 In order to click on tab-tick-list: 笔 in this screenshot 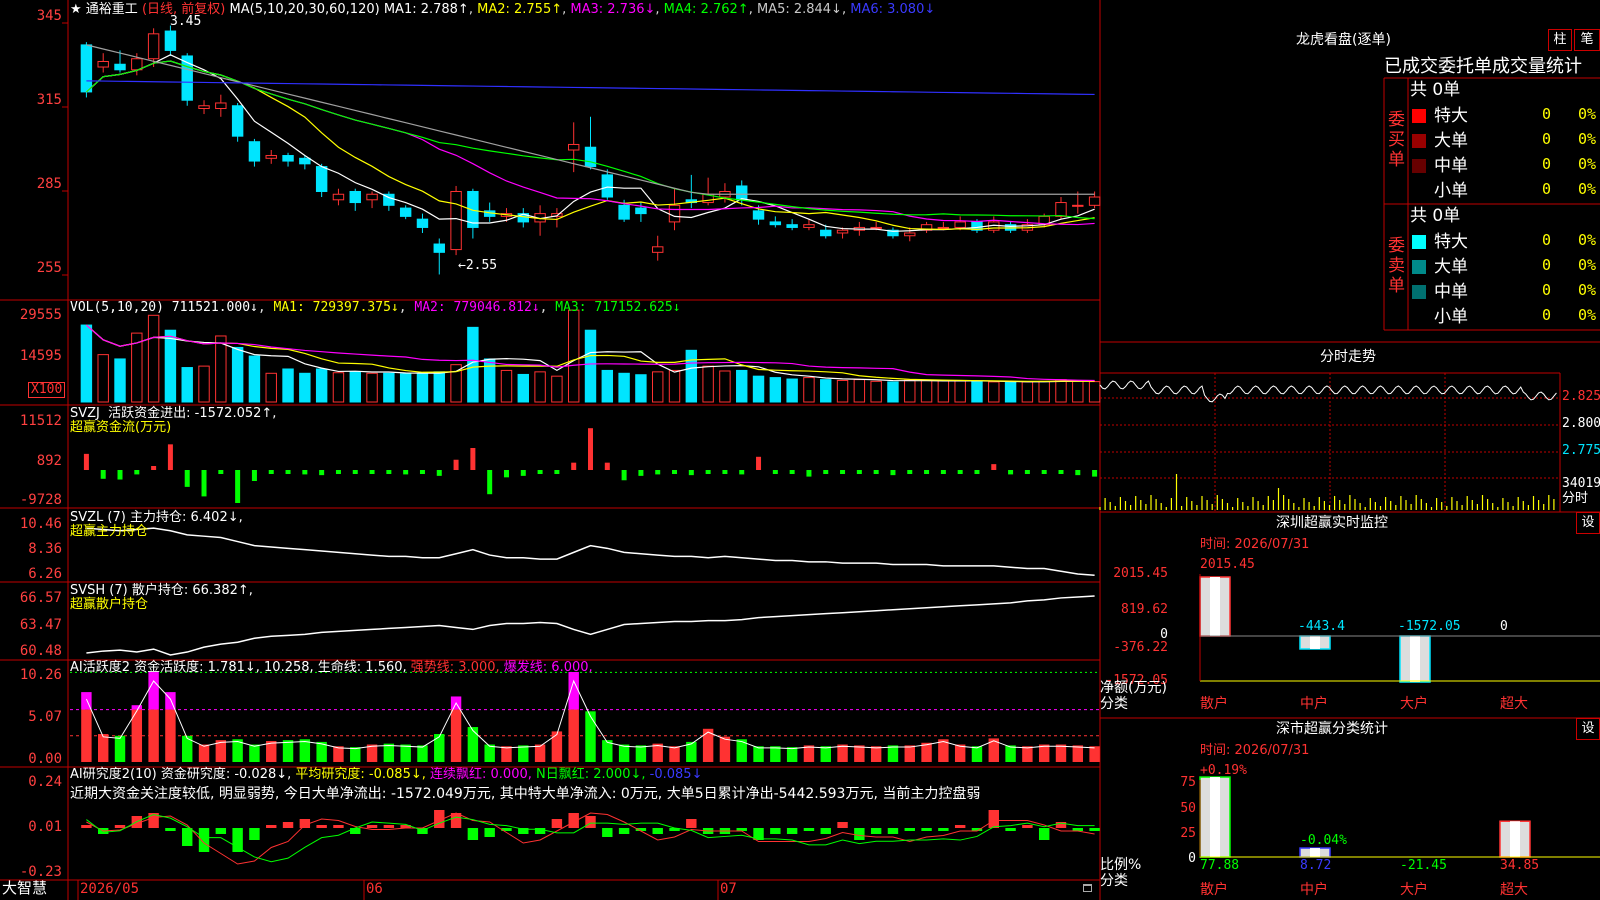, I will do `click(1587, 40)`.